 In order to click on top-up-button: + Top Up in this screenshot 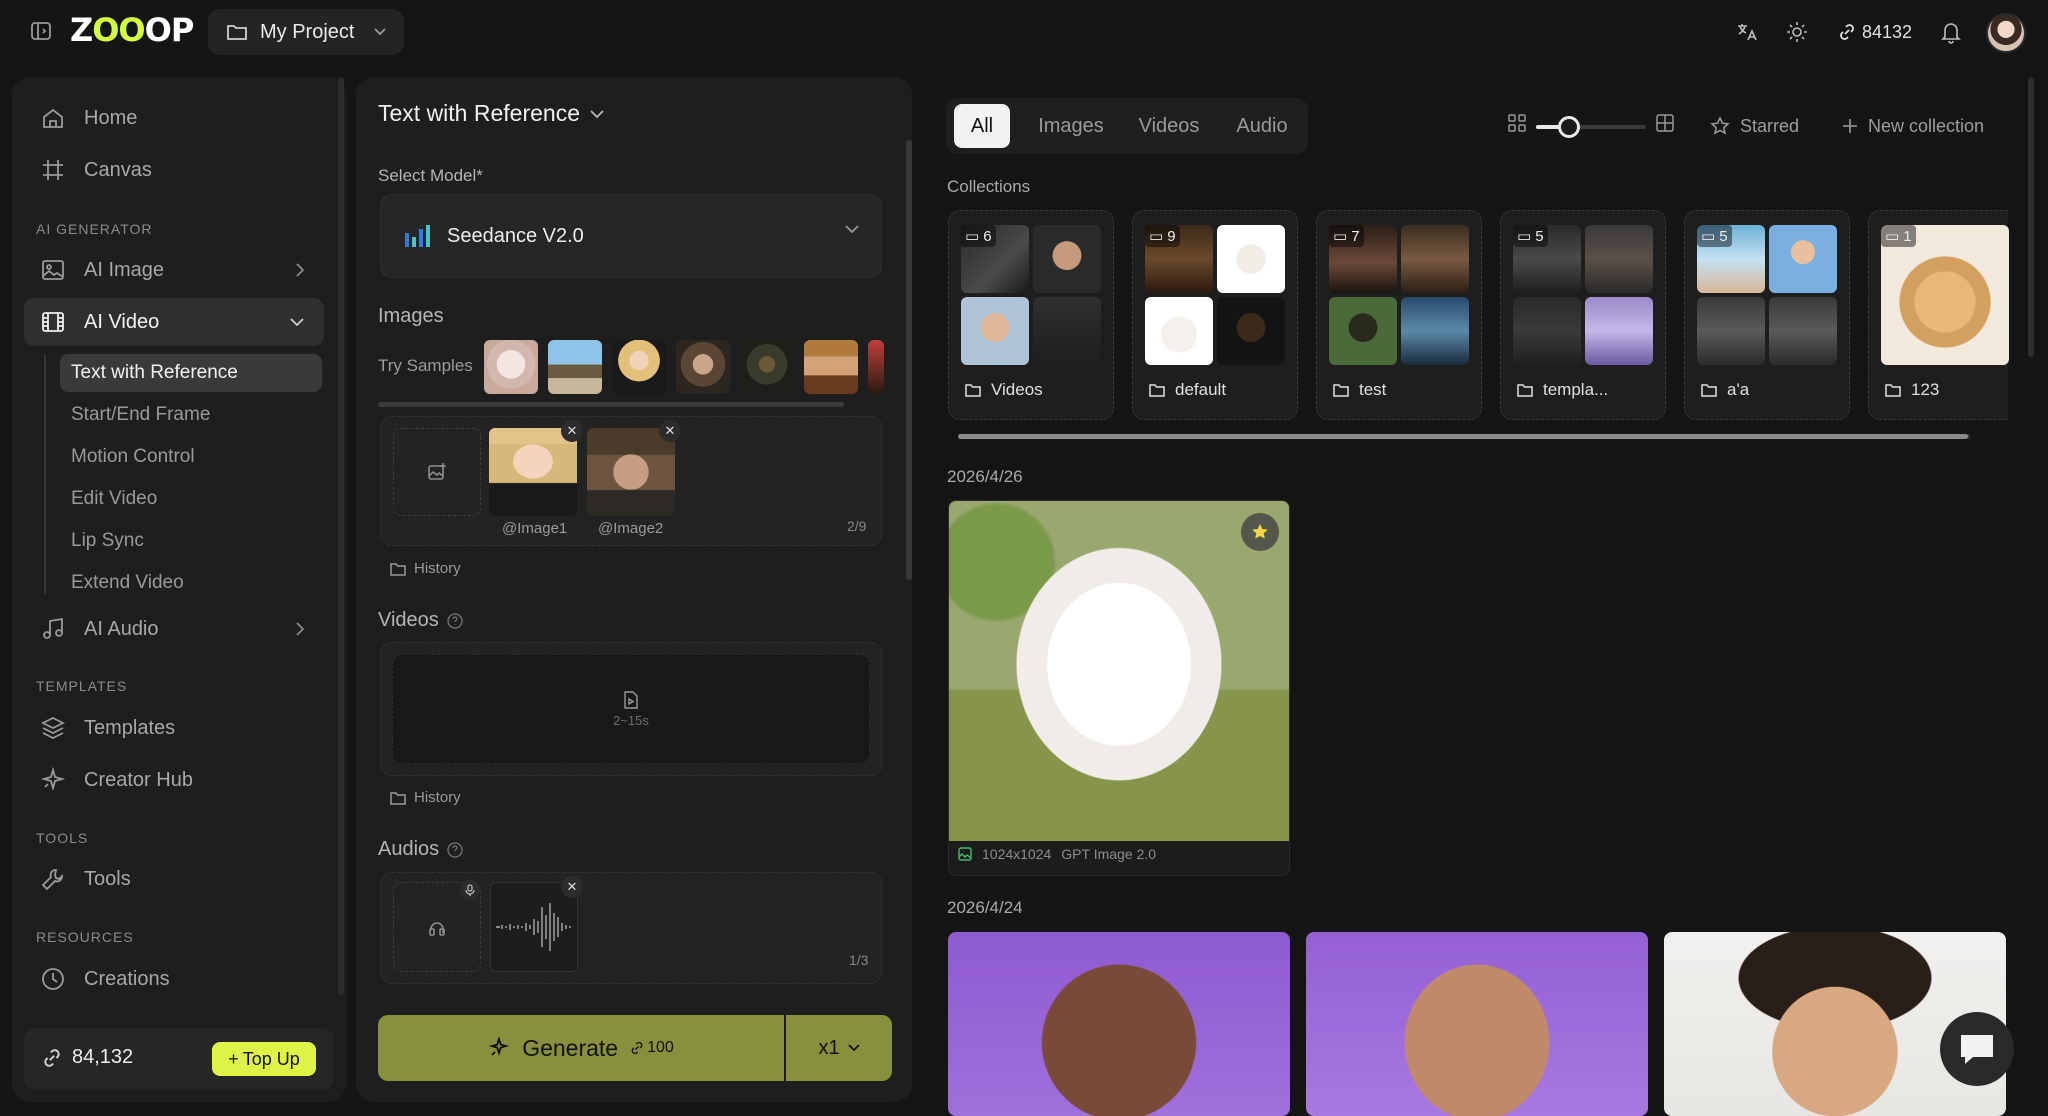, I will do `click(264, 1059)`.